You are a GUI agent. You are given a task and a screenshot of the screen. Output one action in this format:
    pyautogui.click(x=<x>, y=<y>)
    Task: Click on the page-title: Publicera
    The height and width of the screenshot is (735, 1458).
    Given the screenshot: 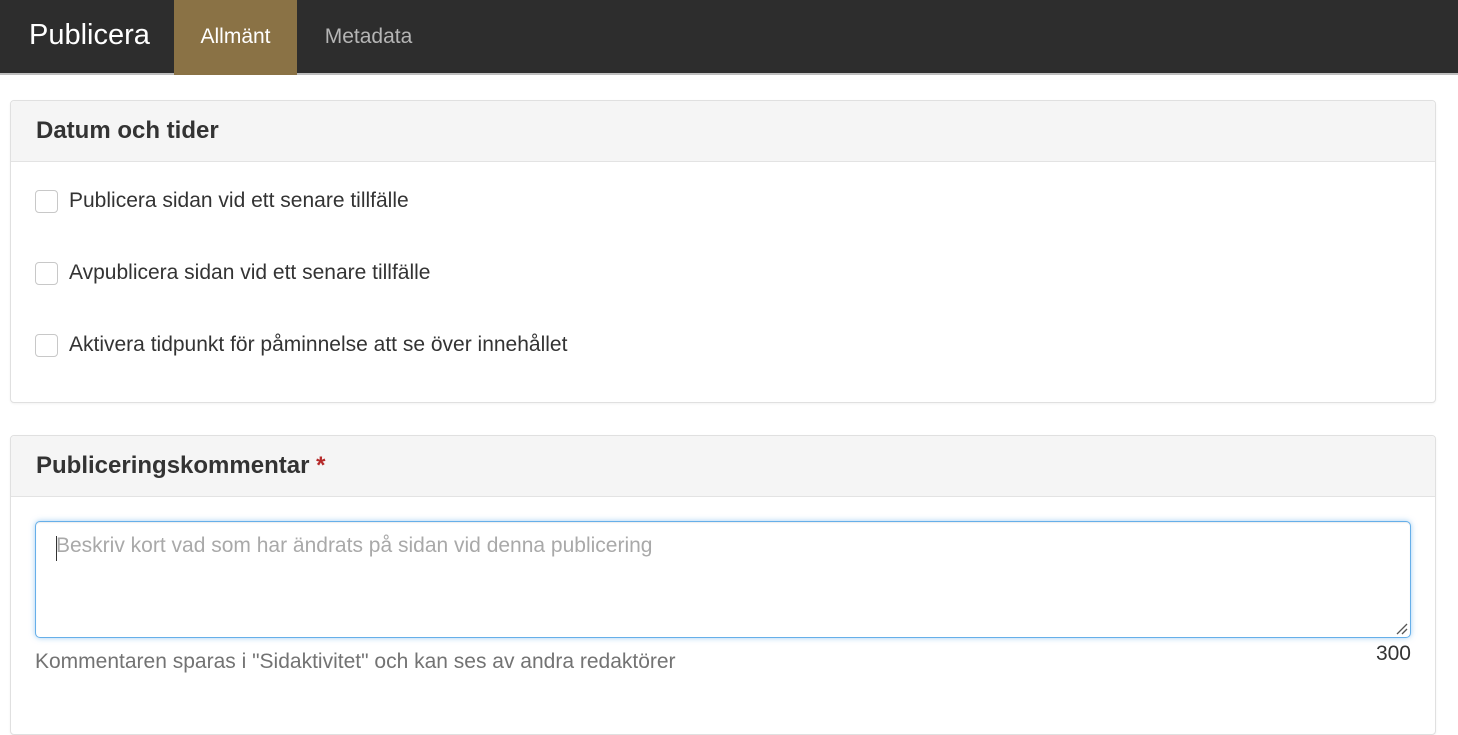 What is the action you would take?
    pyautogui.click(x=89, y=35)
    